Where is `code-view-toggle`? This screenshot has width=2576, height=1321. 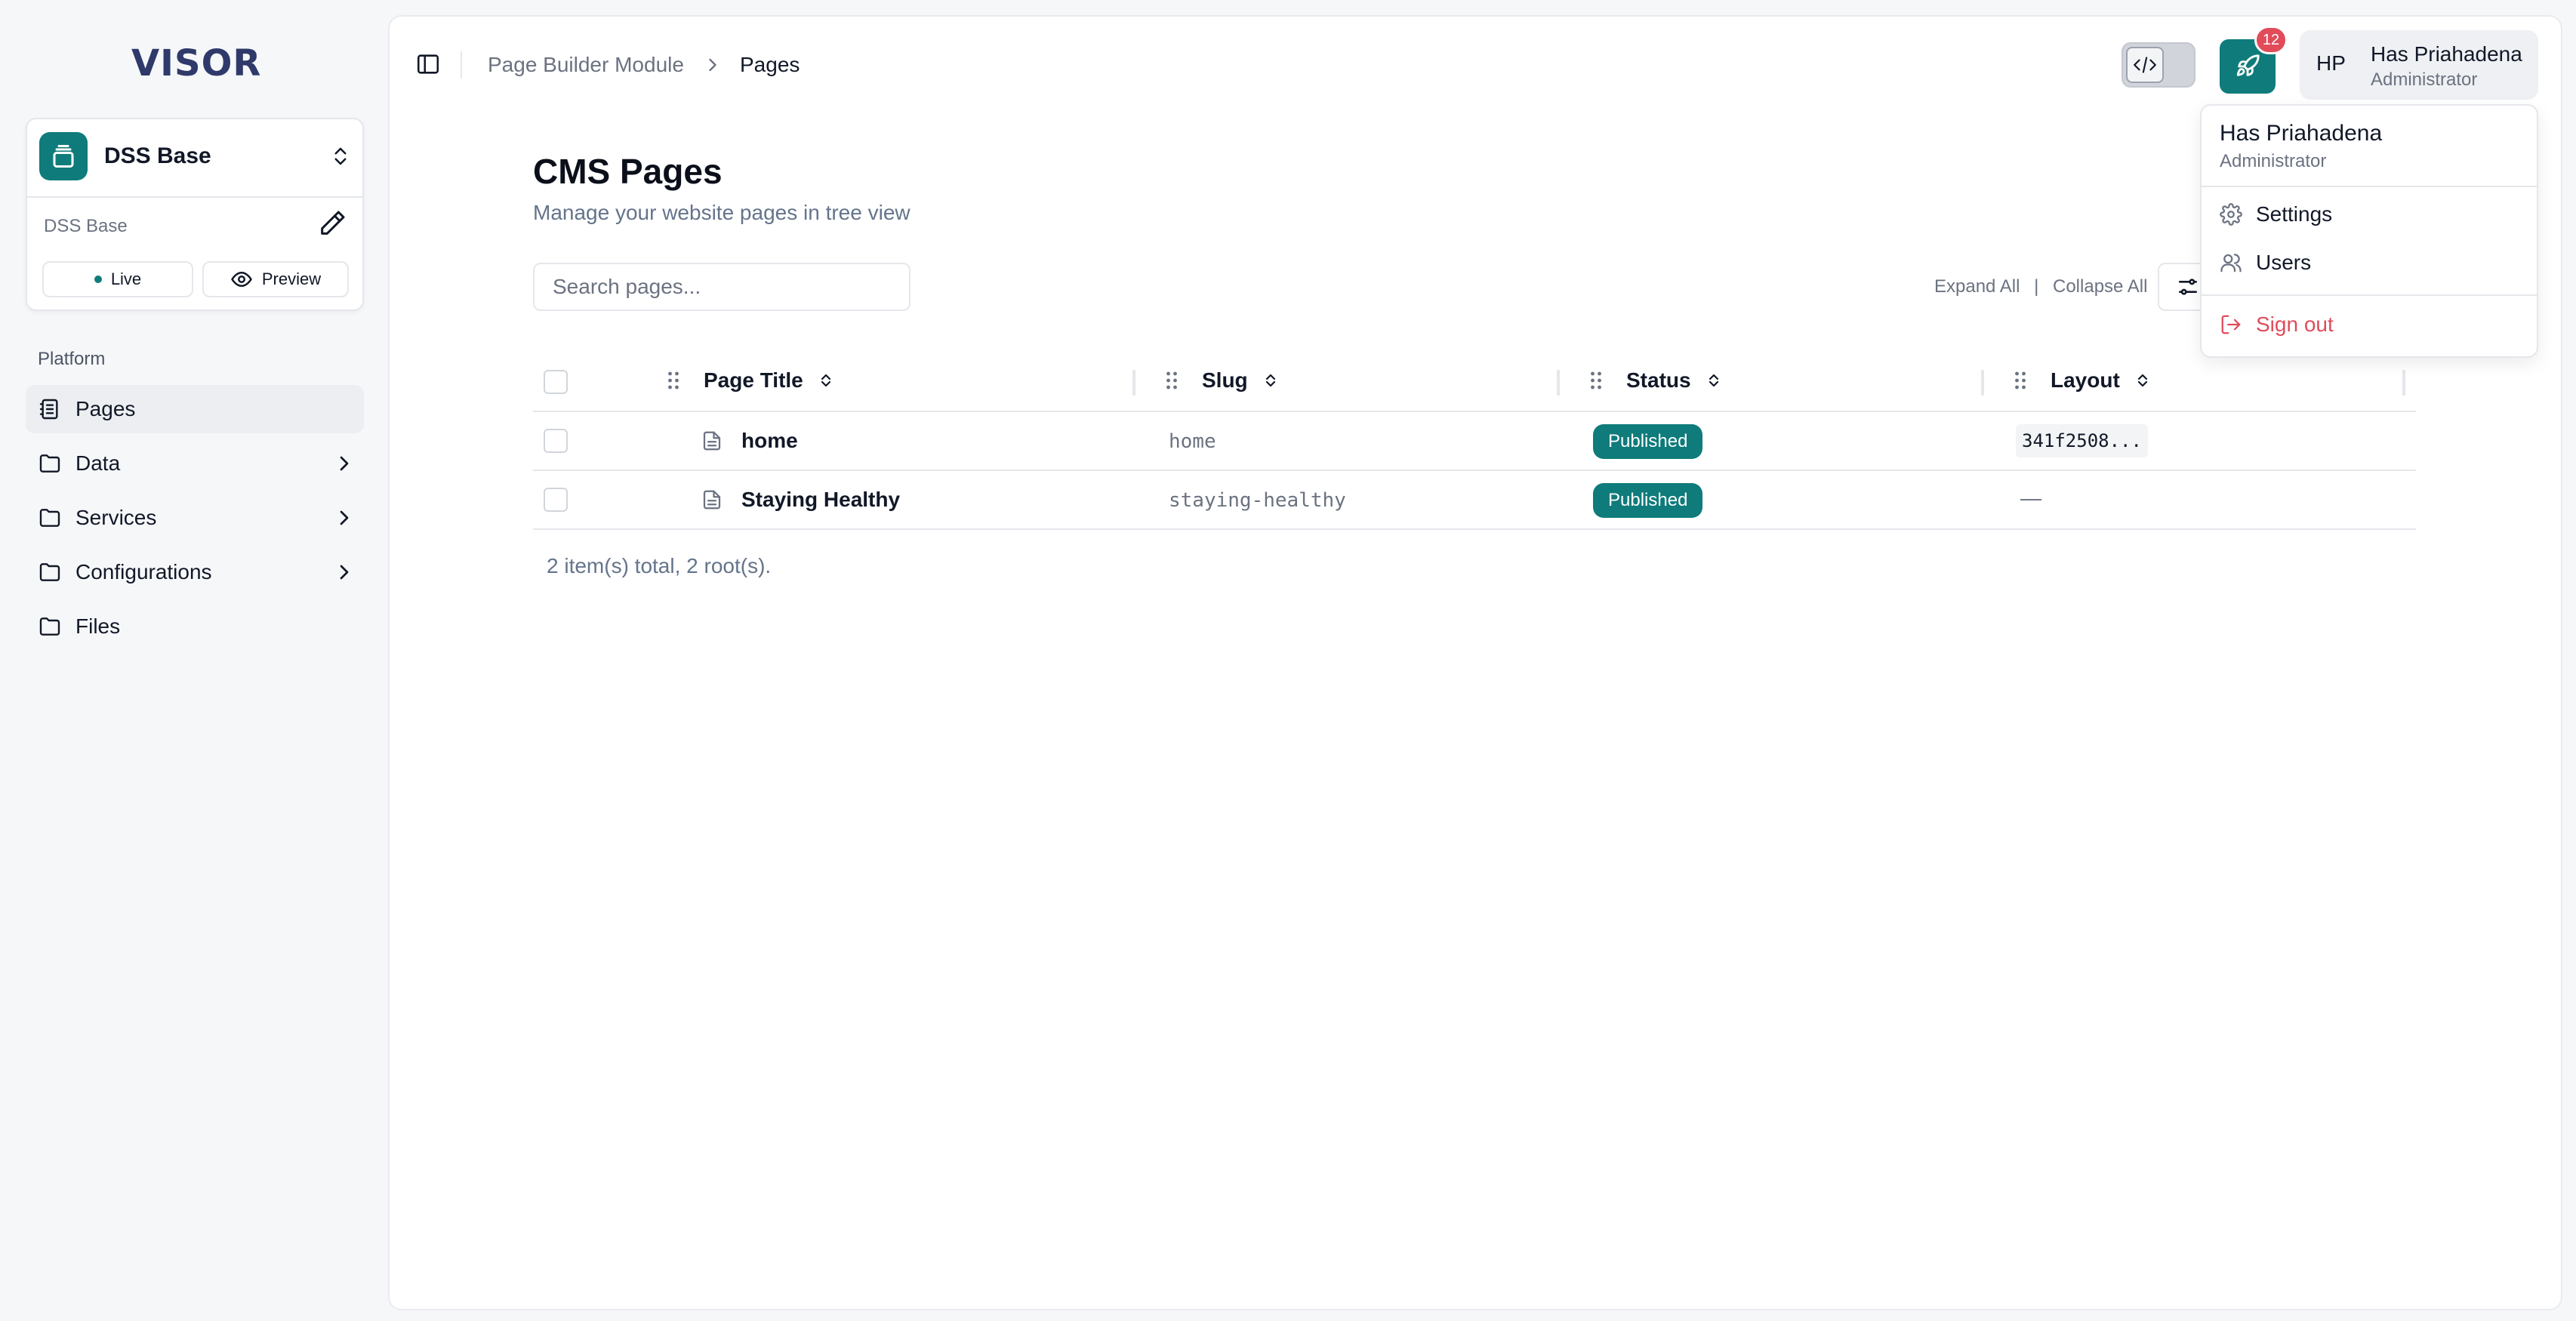 code-view-toggle is located at coordinates (2158, 65).